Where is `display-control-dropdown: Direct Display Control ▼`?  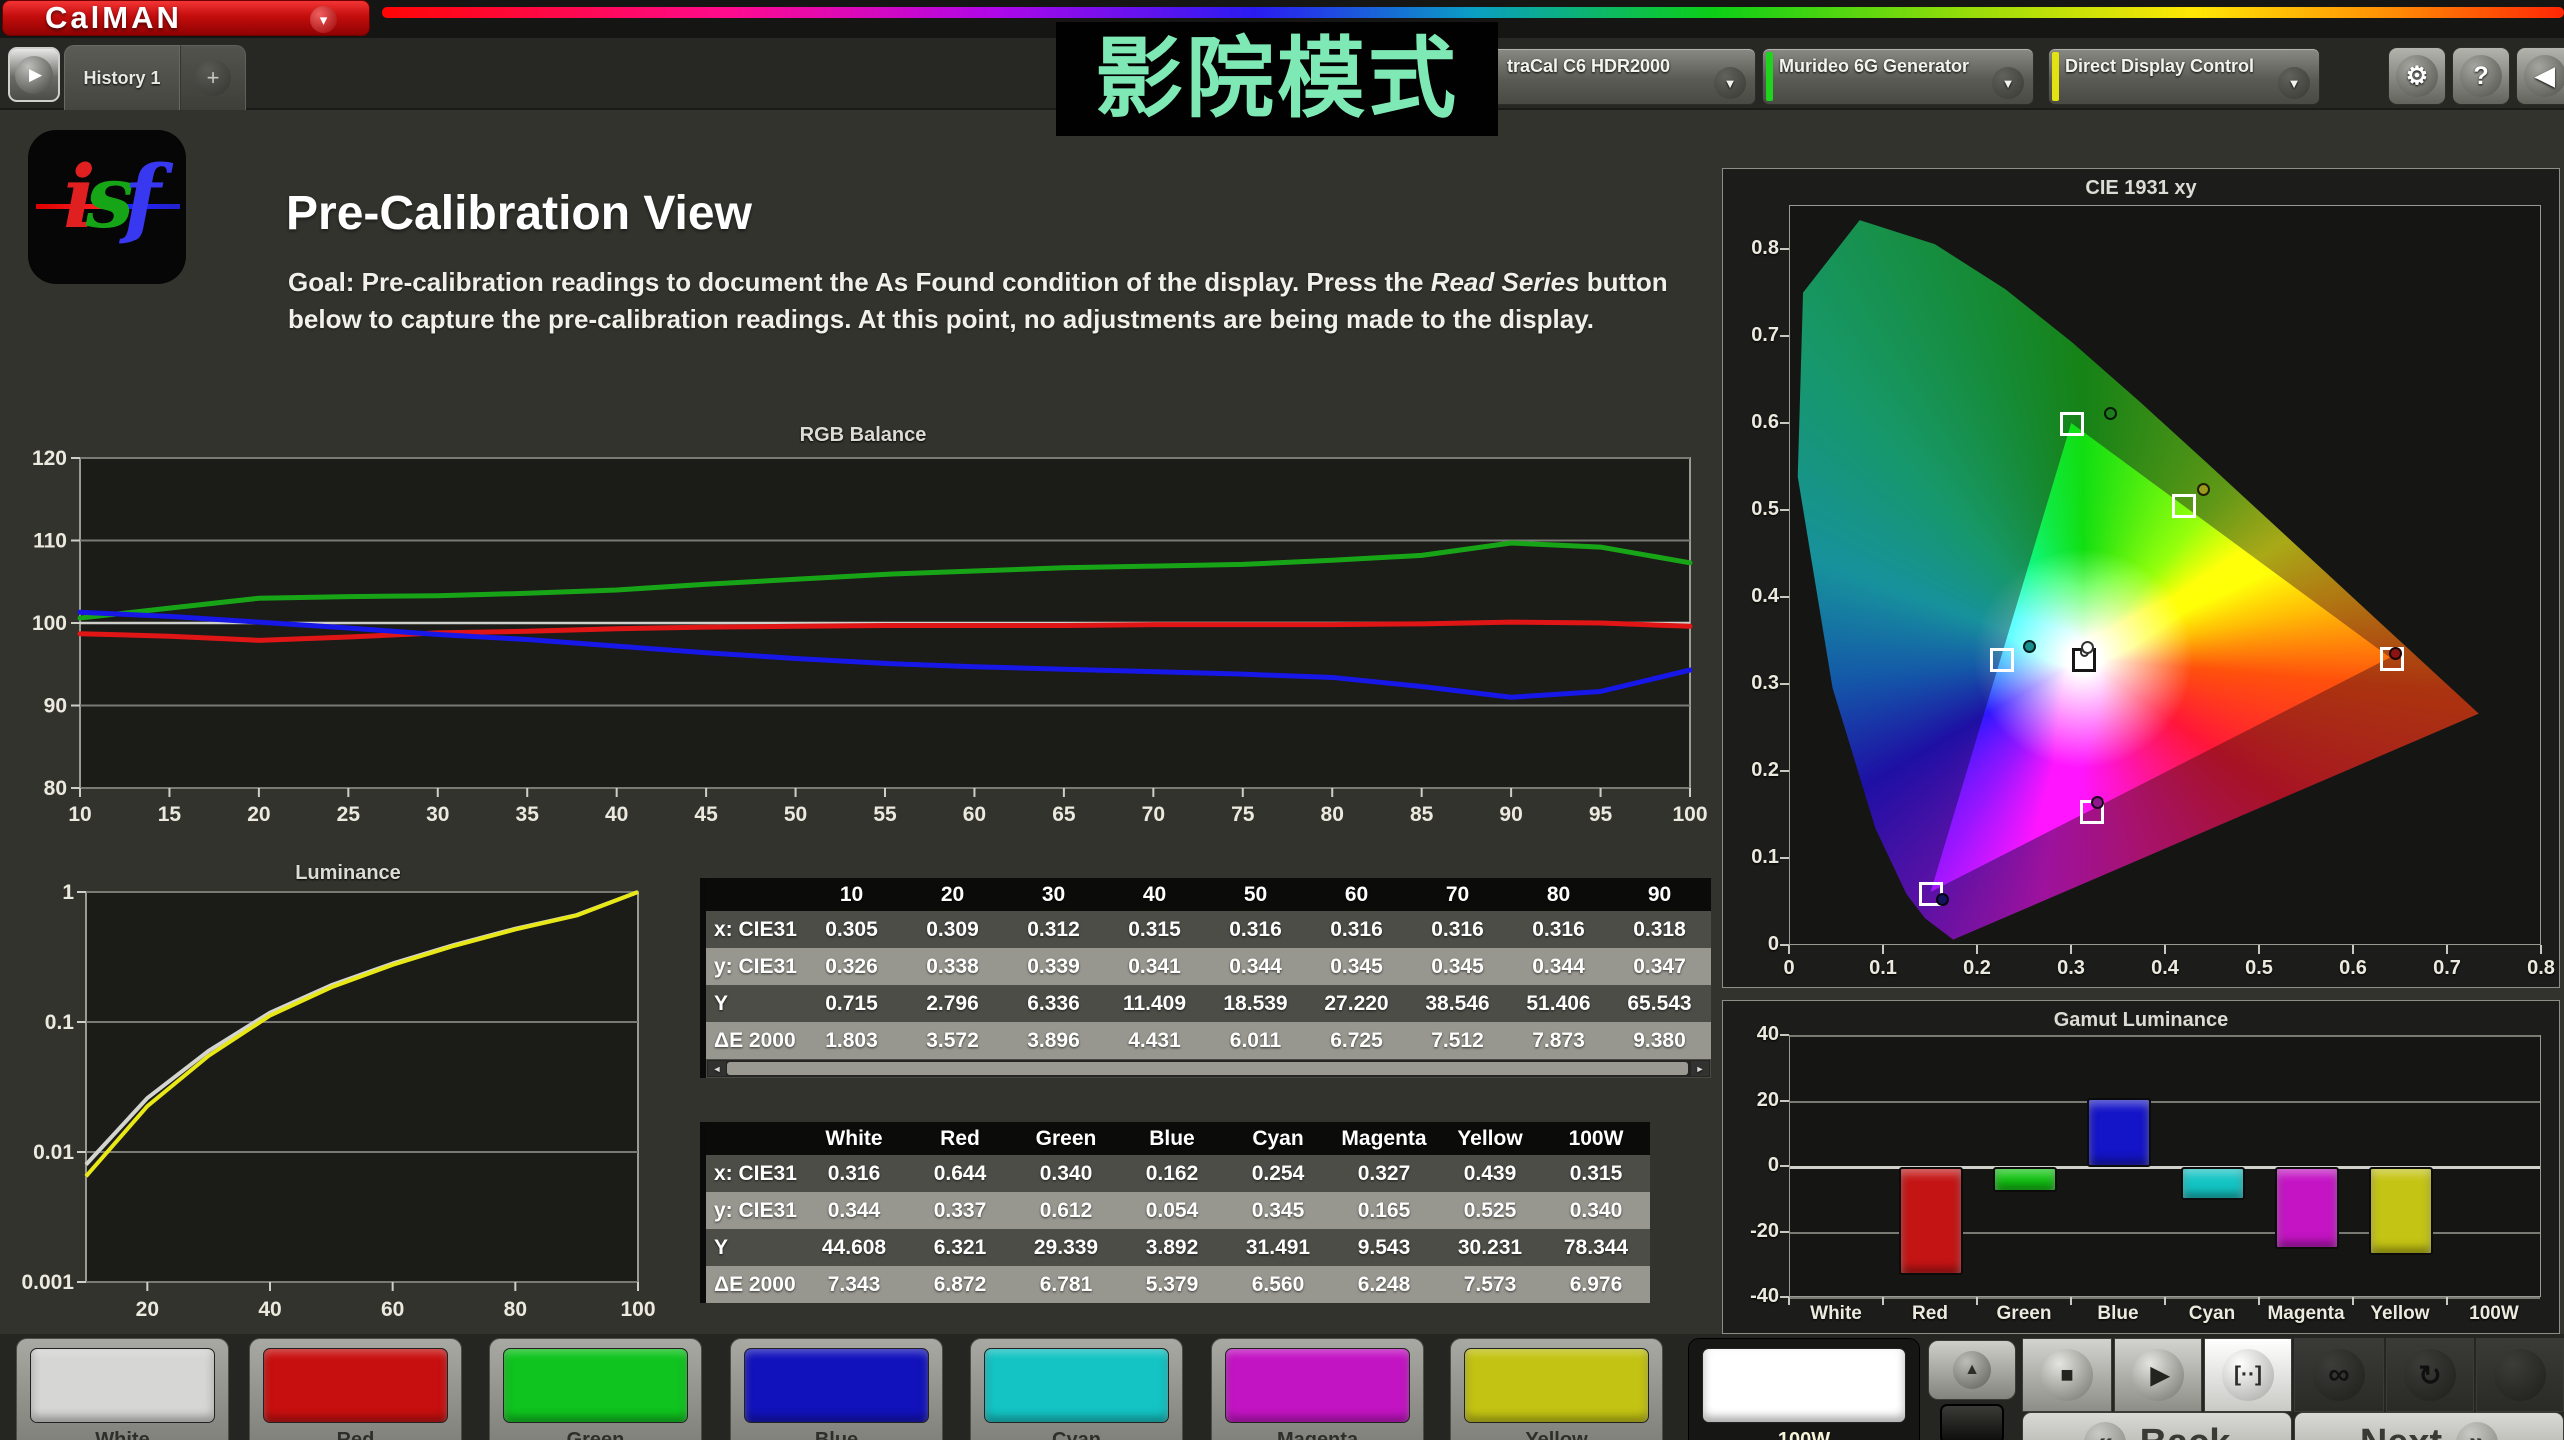 display-control-dropdown: Direct Display Control ▼ is located at coordinates (2184, 76).